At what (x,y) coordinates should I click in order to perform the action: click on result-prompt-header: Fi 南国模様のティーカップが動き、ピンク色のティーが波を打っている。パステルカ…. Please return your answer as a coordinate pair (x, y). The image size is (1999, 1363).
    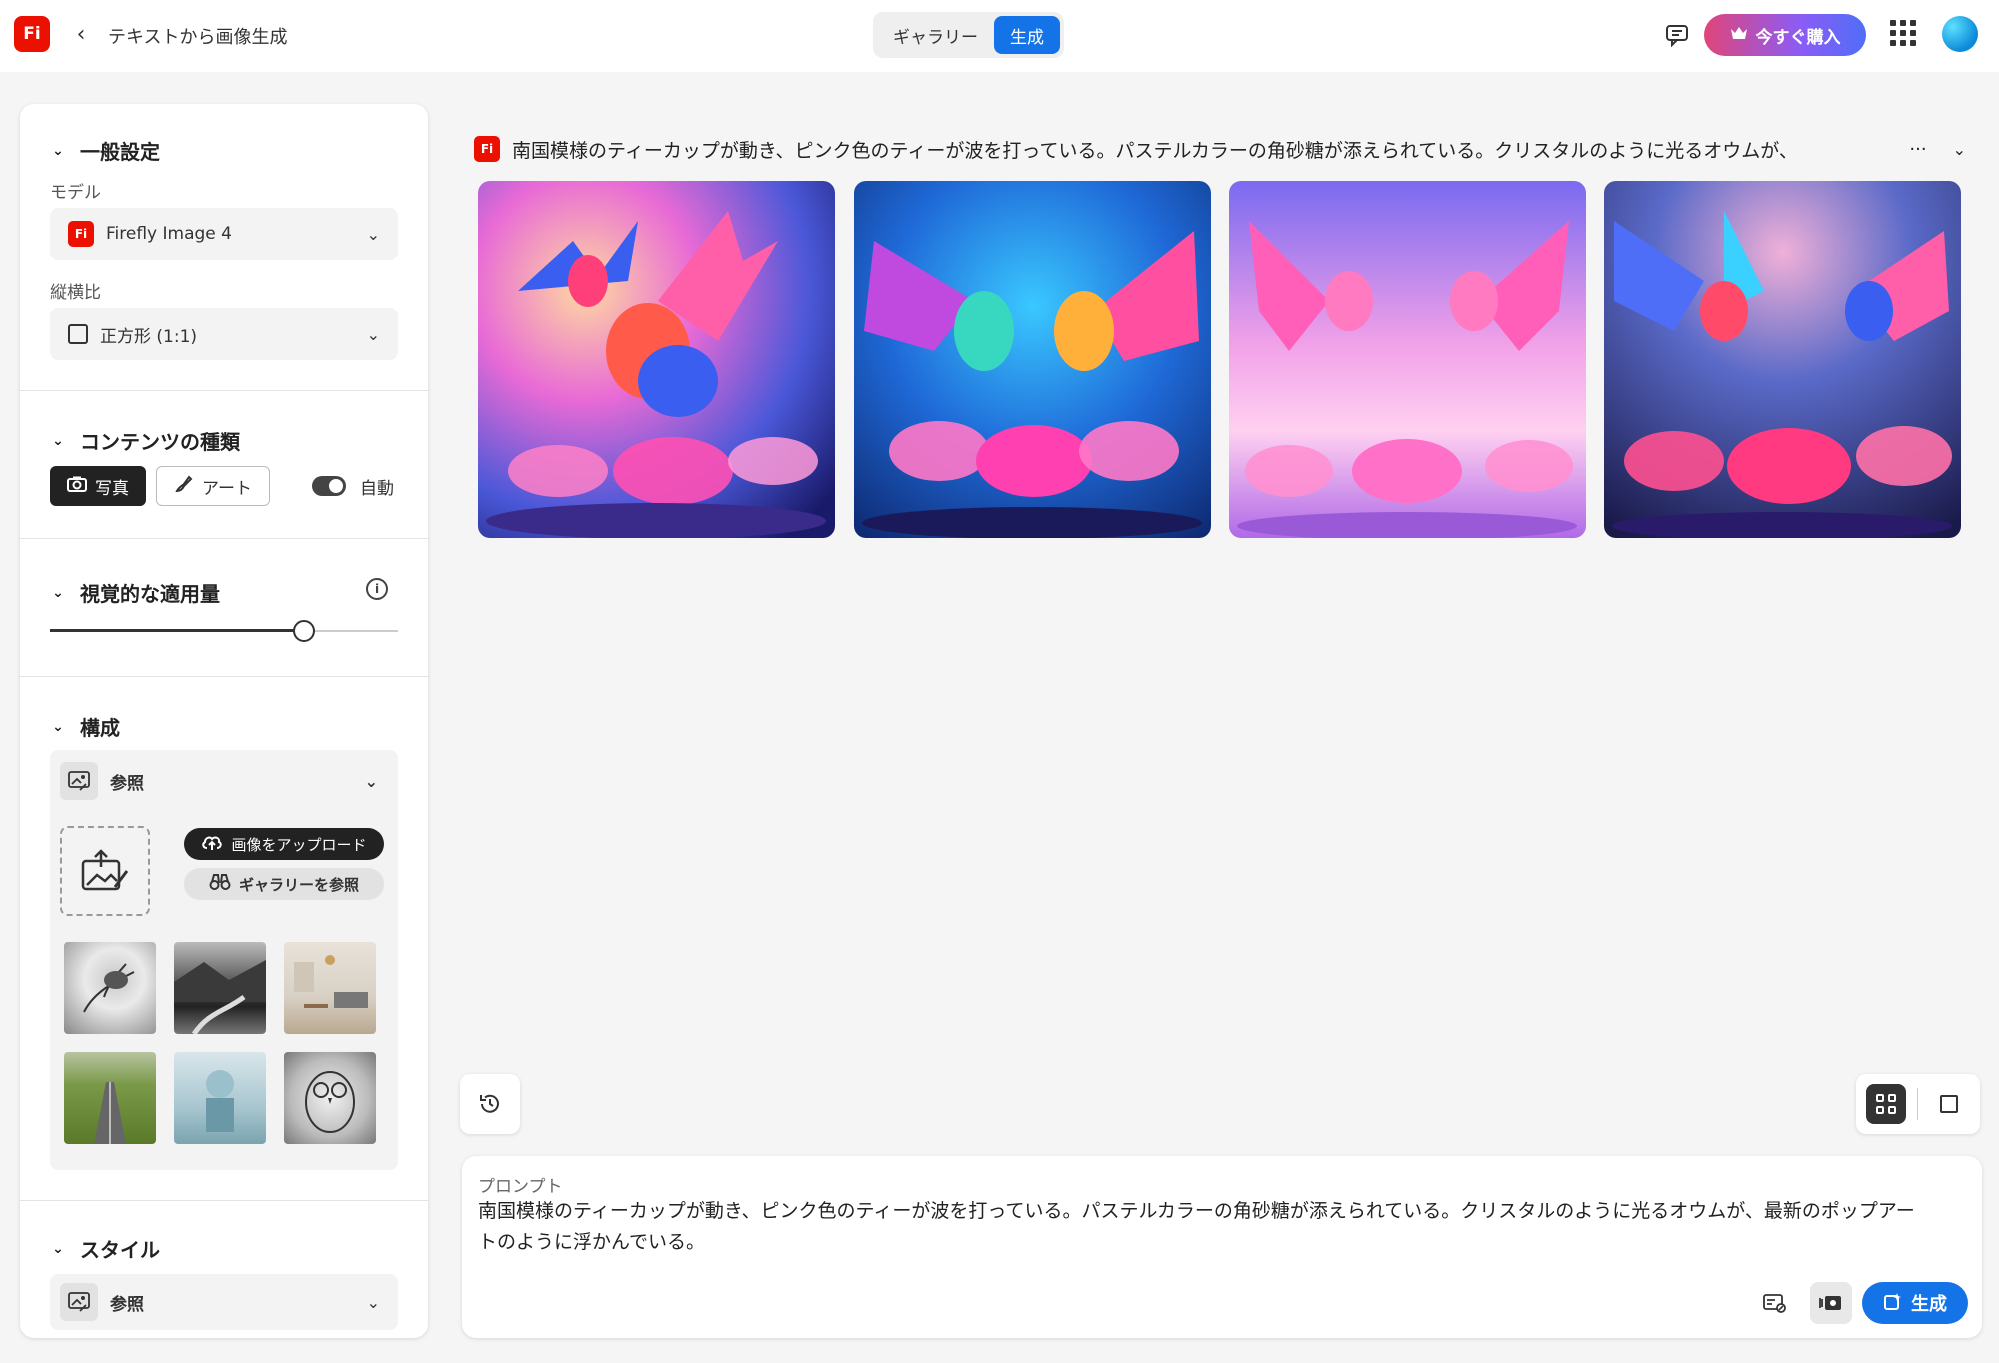
    Looking at the image, I should click on (1220, 149).